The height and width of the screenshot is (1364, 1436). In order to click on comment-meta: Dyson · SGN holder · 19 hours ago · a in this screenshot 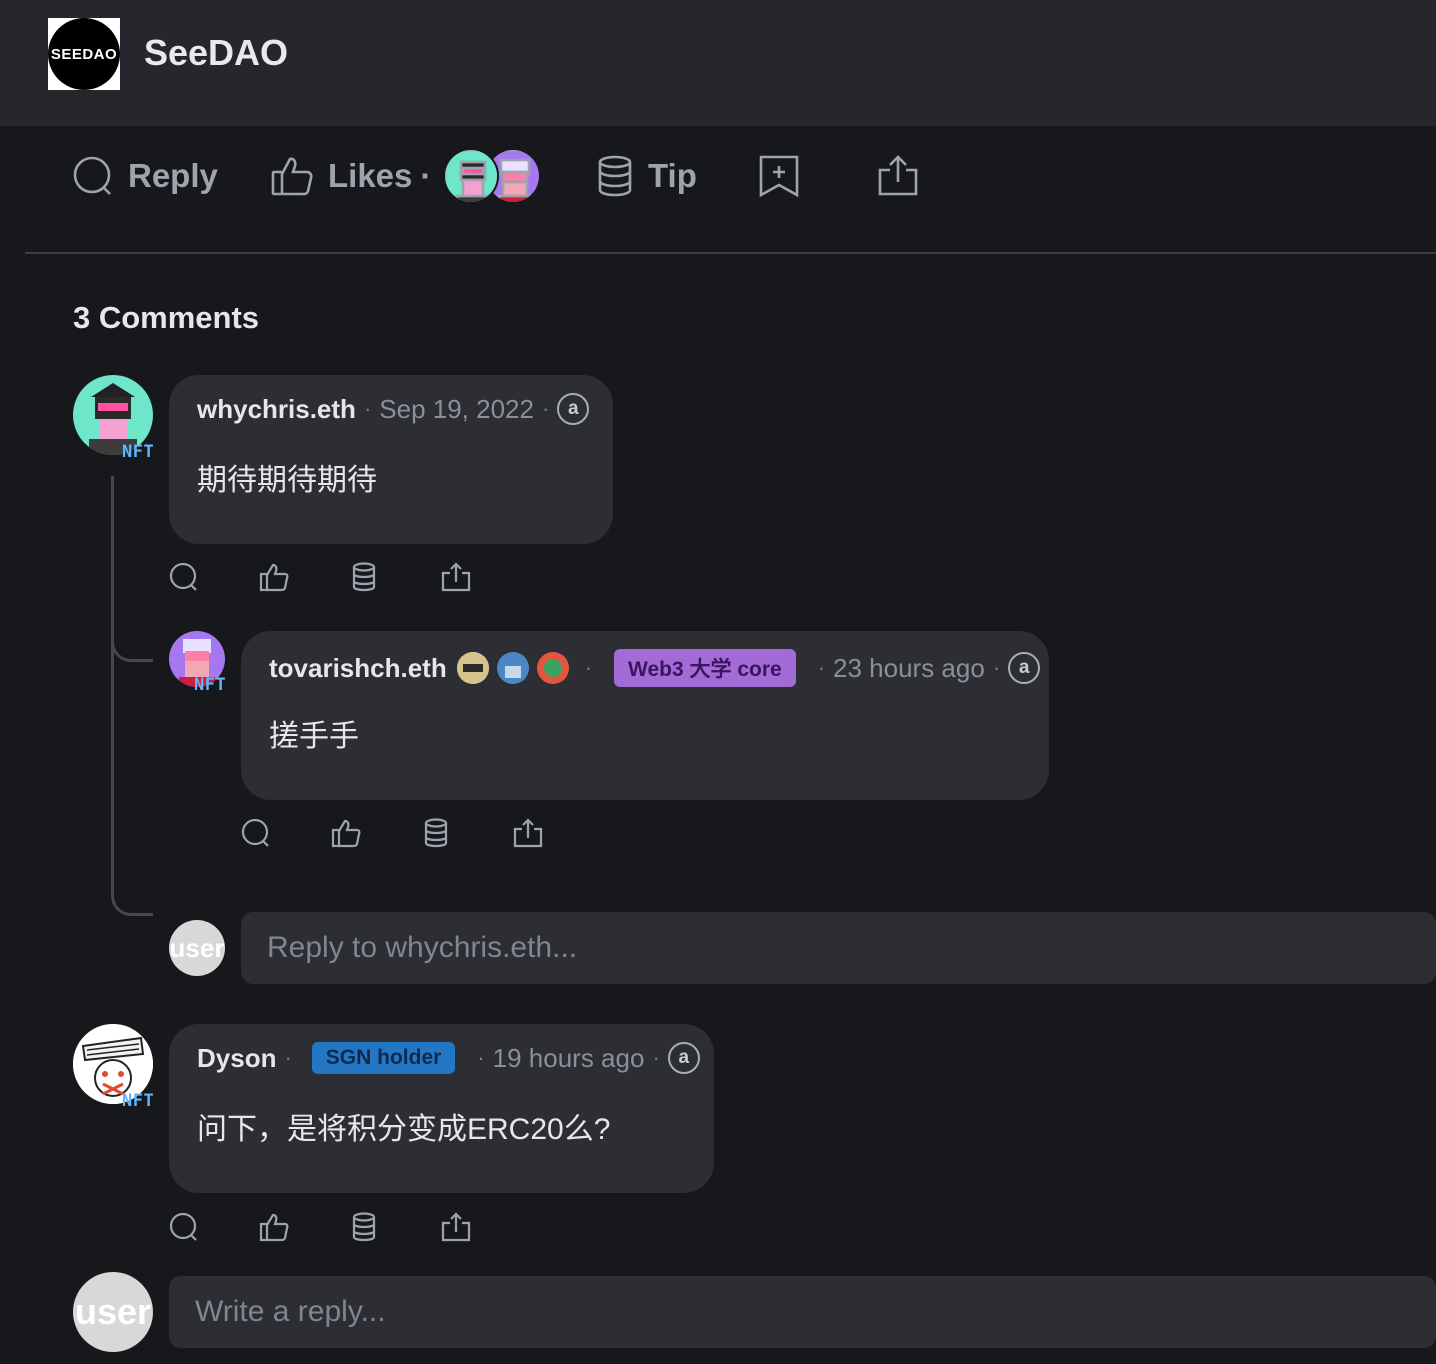, I will do `click(448, 1058)`.